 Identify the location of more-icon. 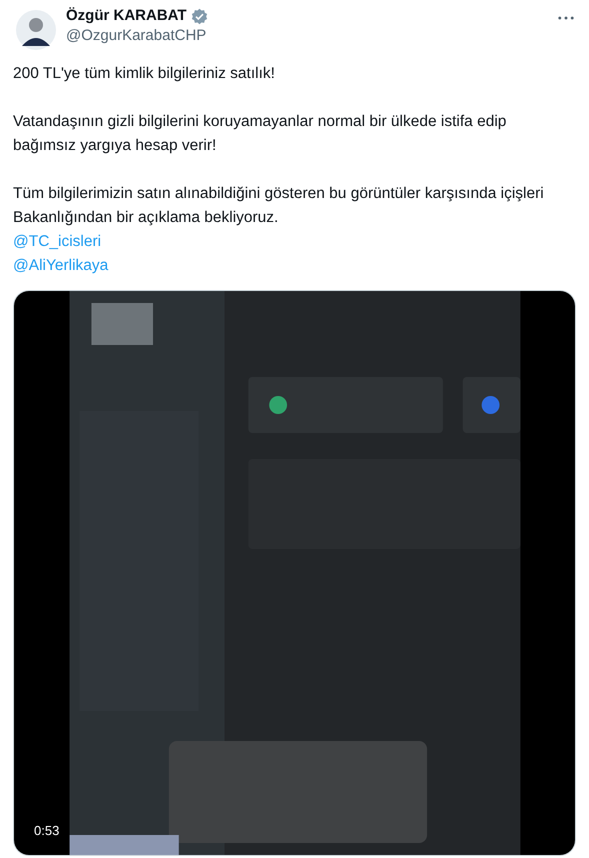
(566, 18).